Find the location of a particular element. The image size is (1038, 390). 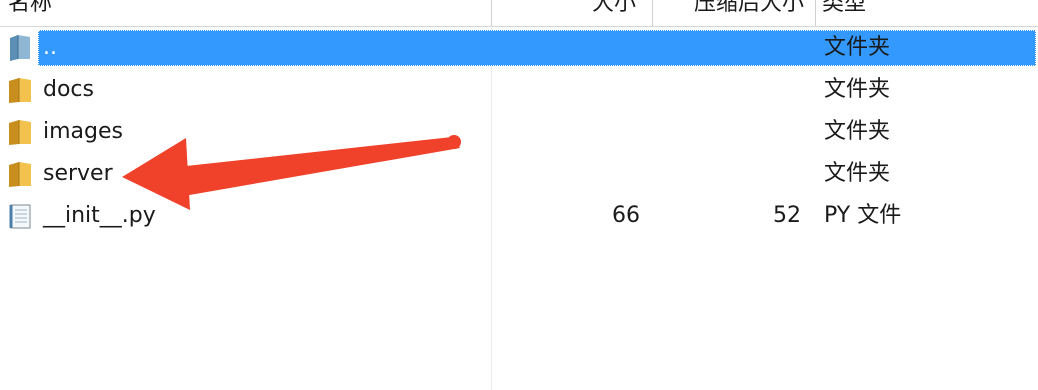

column-divider is located at coordinates (815, 13).